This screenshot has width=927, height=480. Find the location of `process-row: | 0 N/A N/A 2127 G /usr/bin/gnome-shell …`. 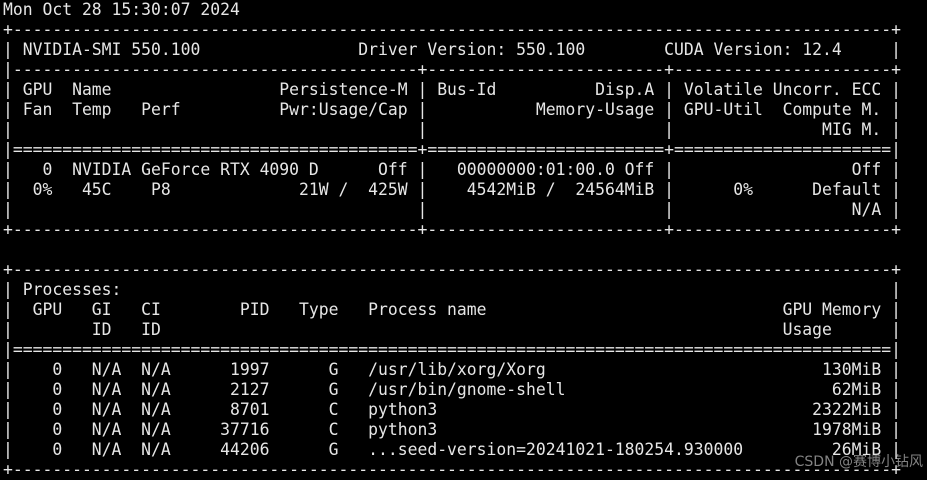

process-row: | 0 N/A N/A 2127 G /usr/bin/gnome-shell … is located at coordinates (452, 389).